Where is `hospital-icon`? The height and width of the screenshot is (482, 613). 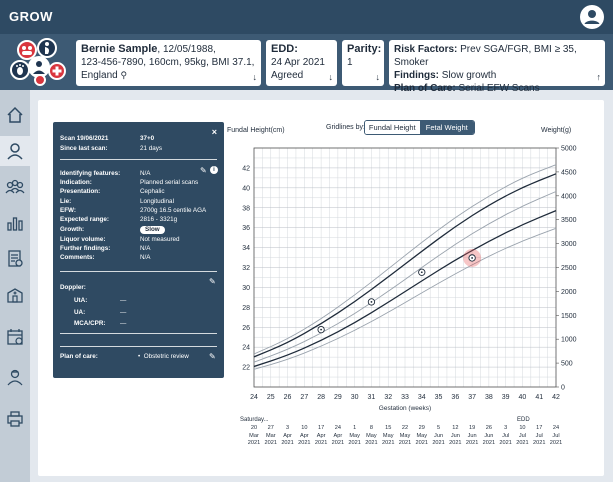
hospital-icon is located at coordinates (15, 295).